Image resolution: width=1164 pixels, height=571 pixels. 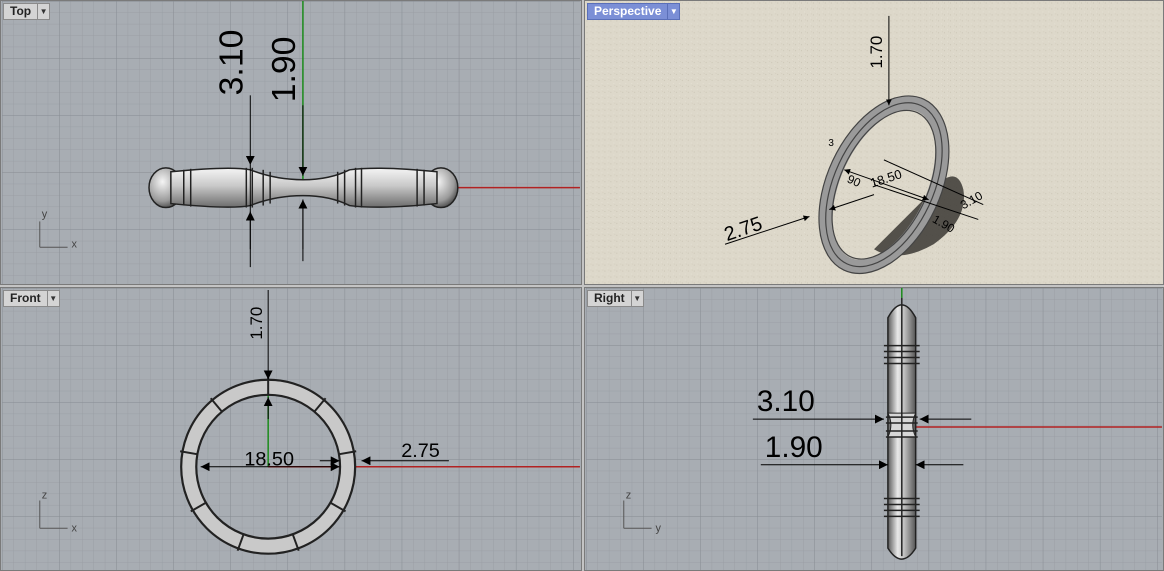 I want to click on tab-right: Right ▼, so click(x=615, y=298).